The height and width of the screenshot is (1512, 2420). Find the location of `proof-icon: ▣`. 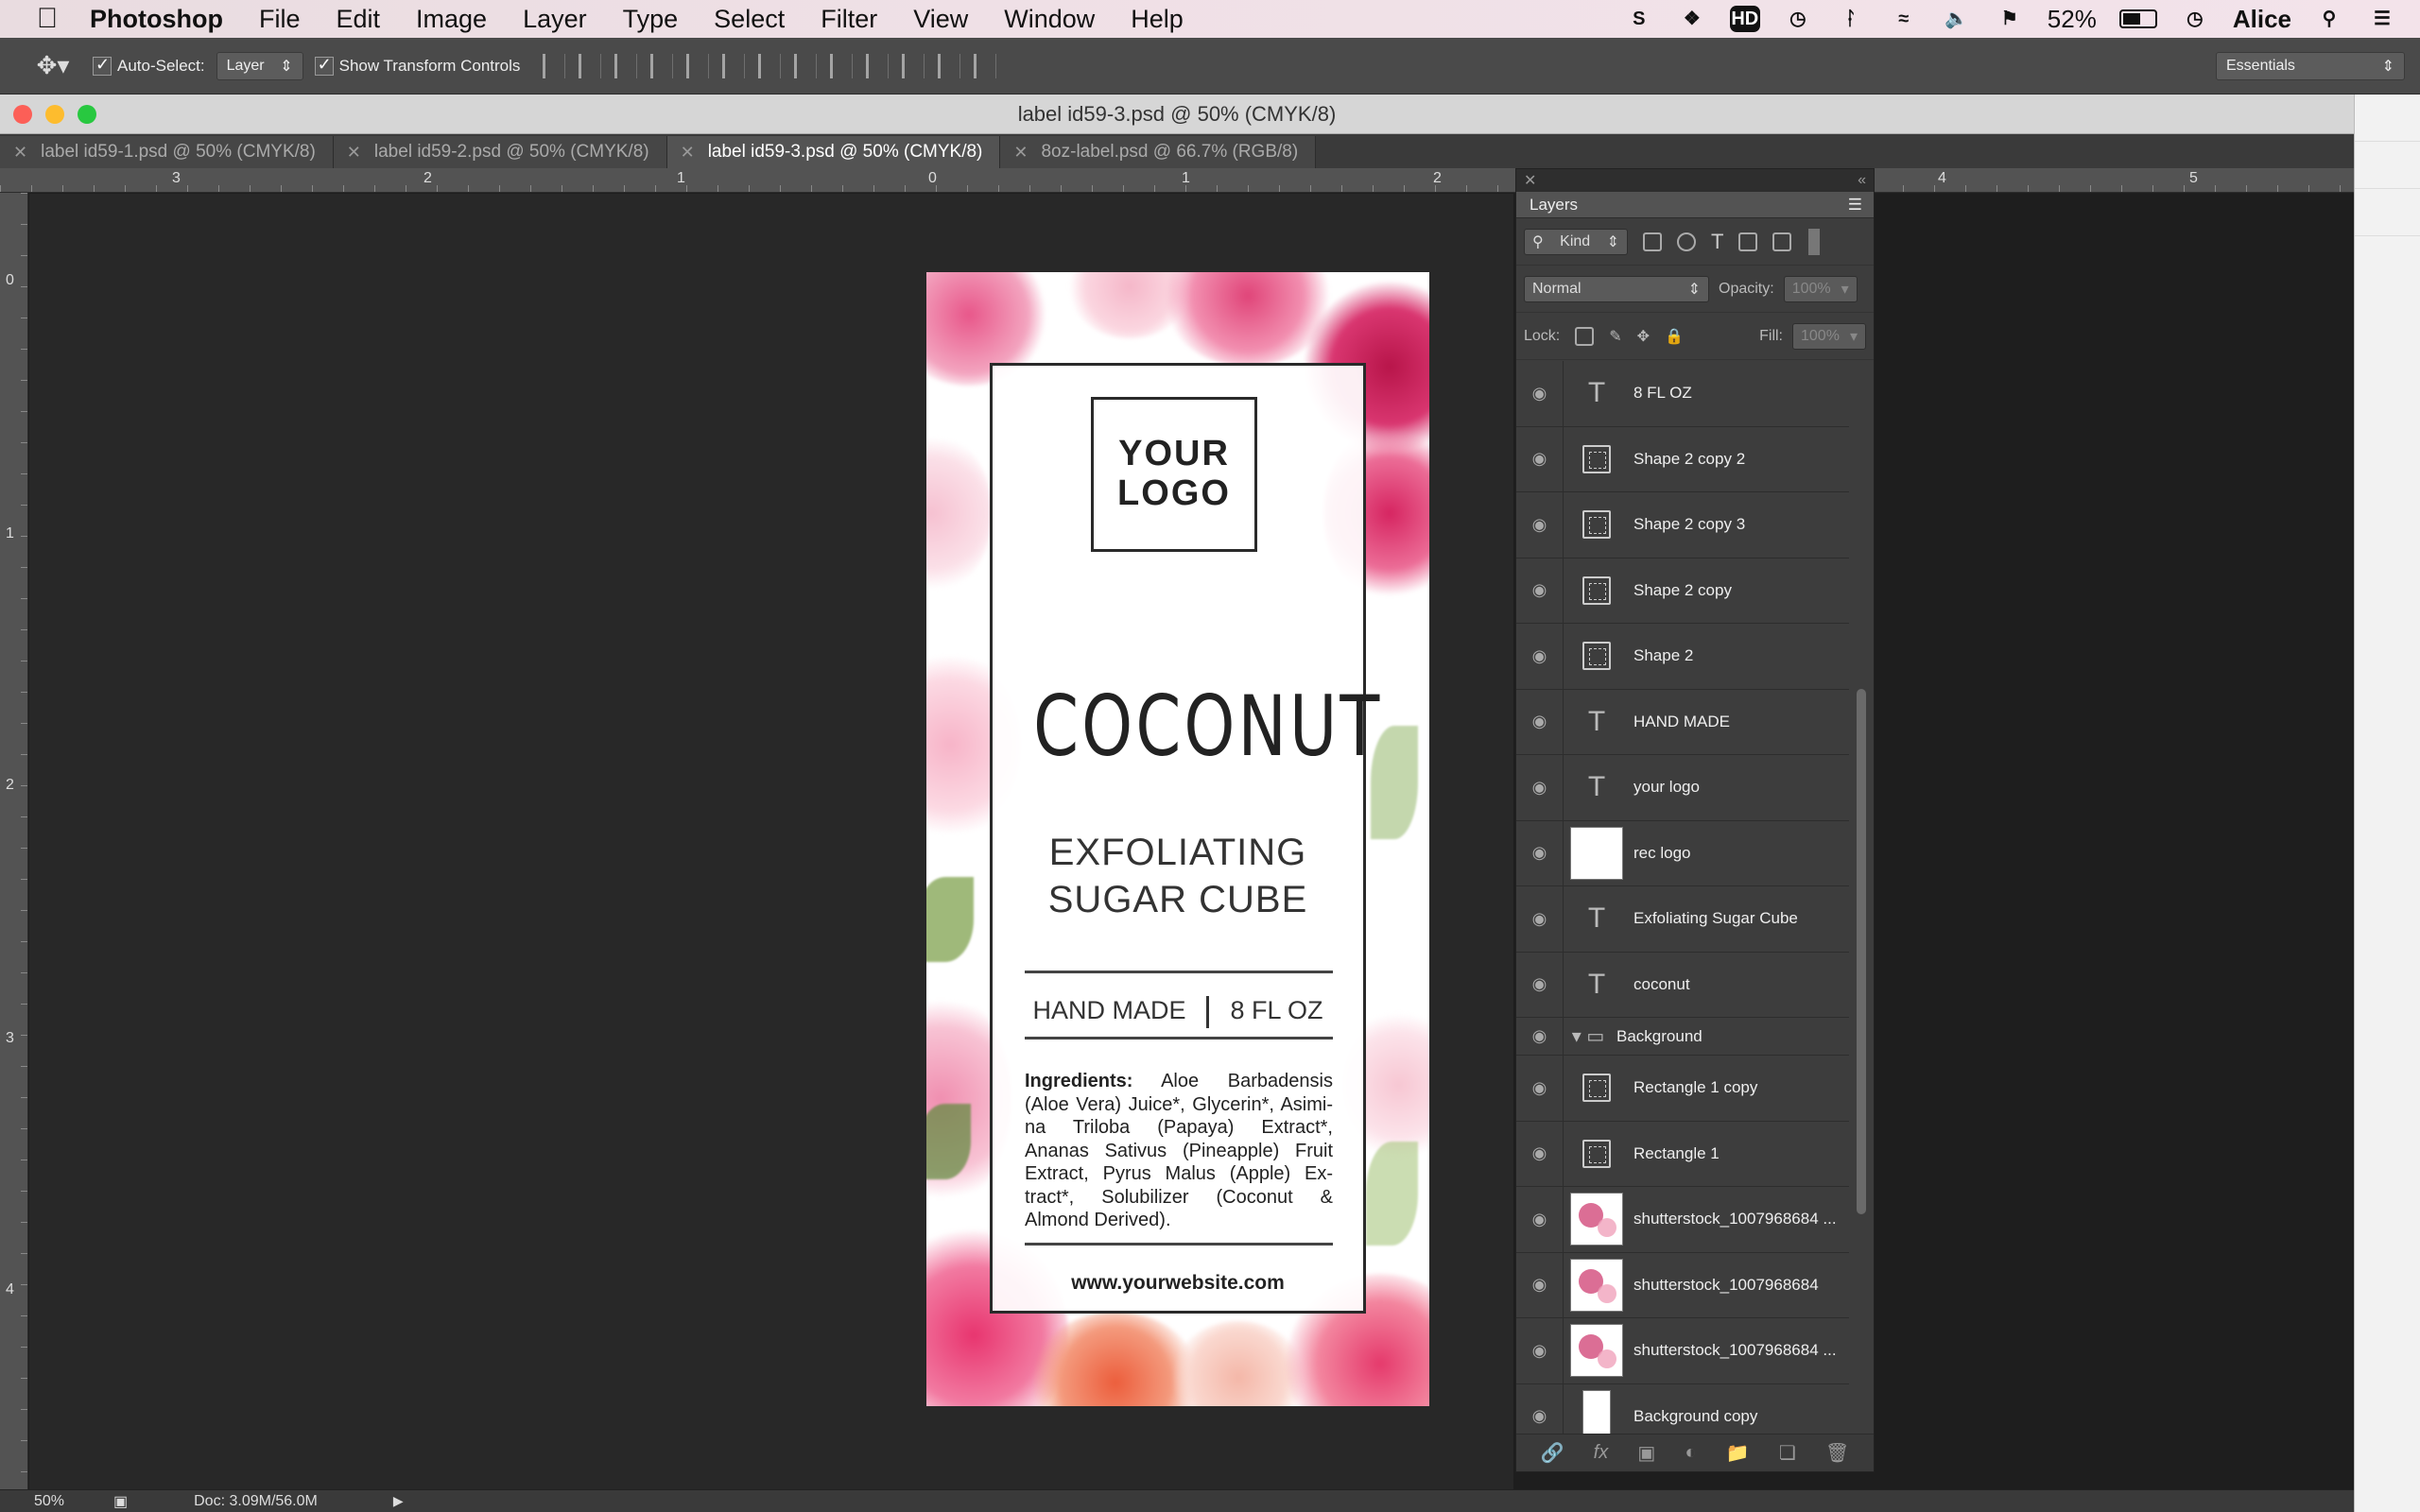

proof-icon: ▣ is located at coordinates (120, 1501).